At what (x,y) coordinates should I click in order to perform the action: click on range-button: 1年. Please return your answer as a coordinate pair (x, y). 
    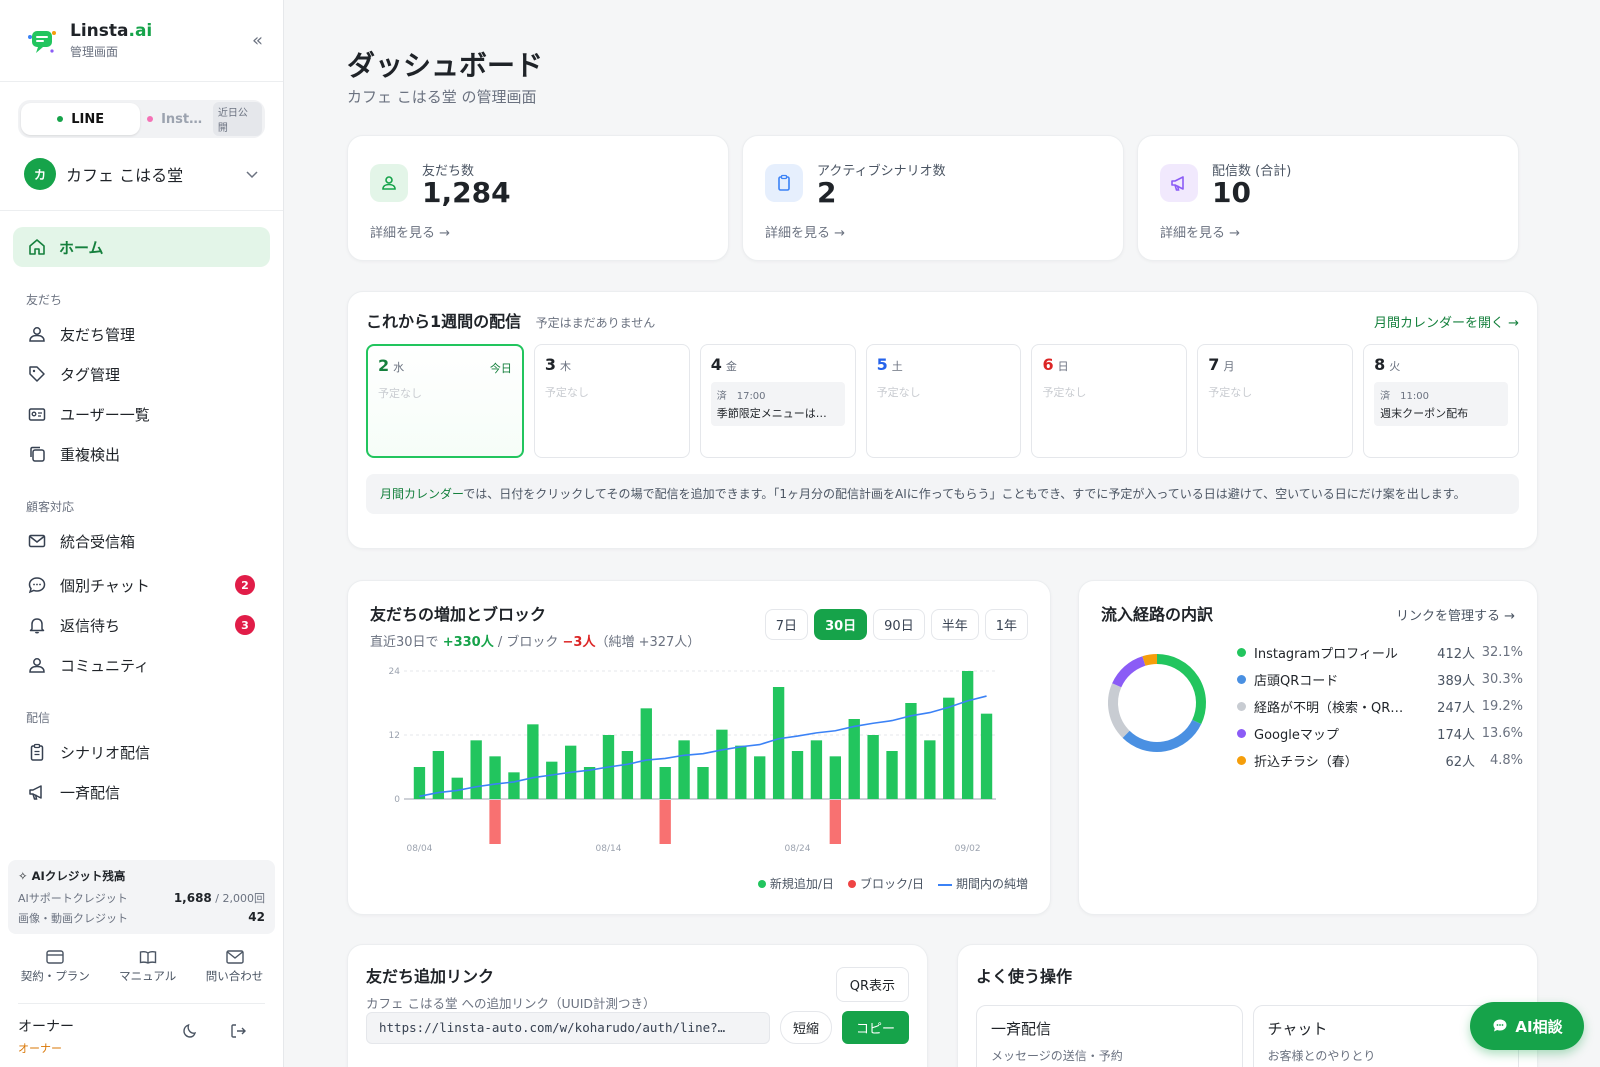
    Looking at the image, I should click on (1006, 624).